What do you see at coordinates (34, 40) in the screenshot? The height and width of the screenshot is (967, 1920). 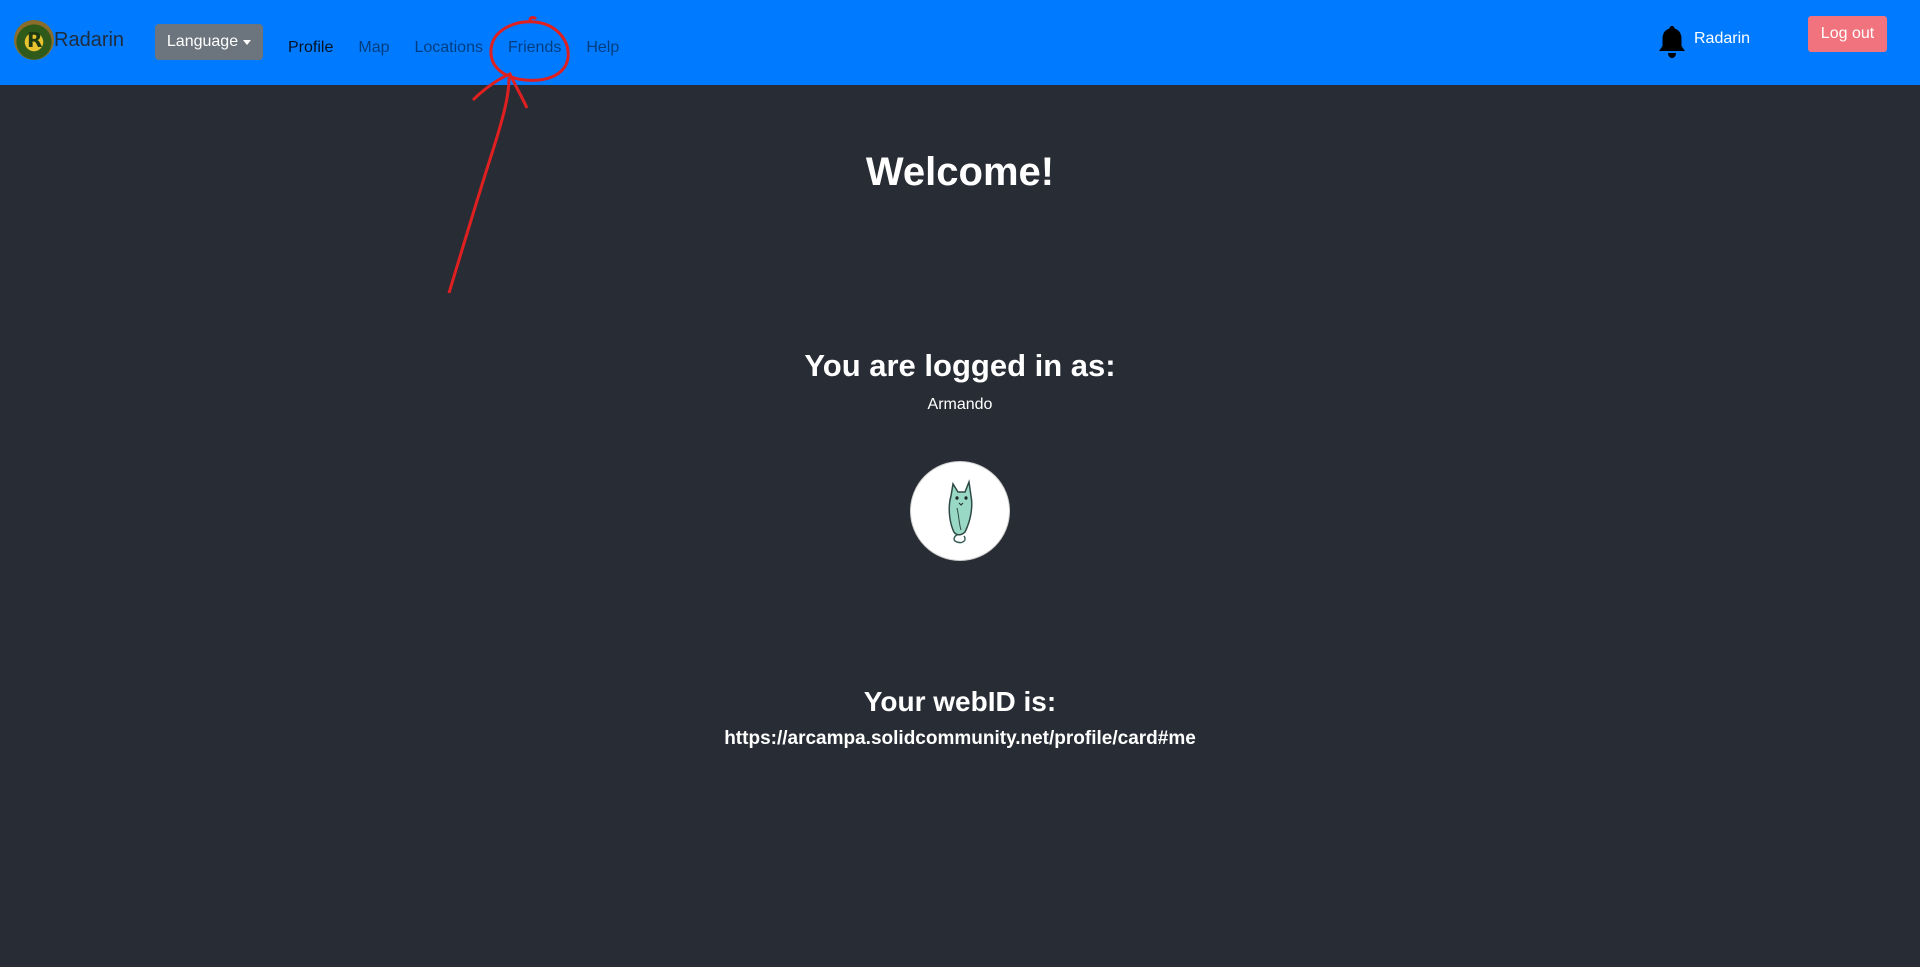 I see `radarin-logo-icon: R` at bounding box center [34, 40].